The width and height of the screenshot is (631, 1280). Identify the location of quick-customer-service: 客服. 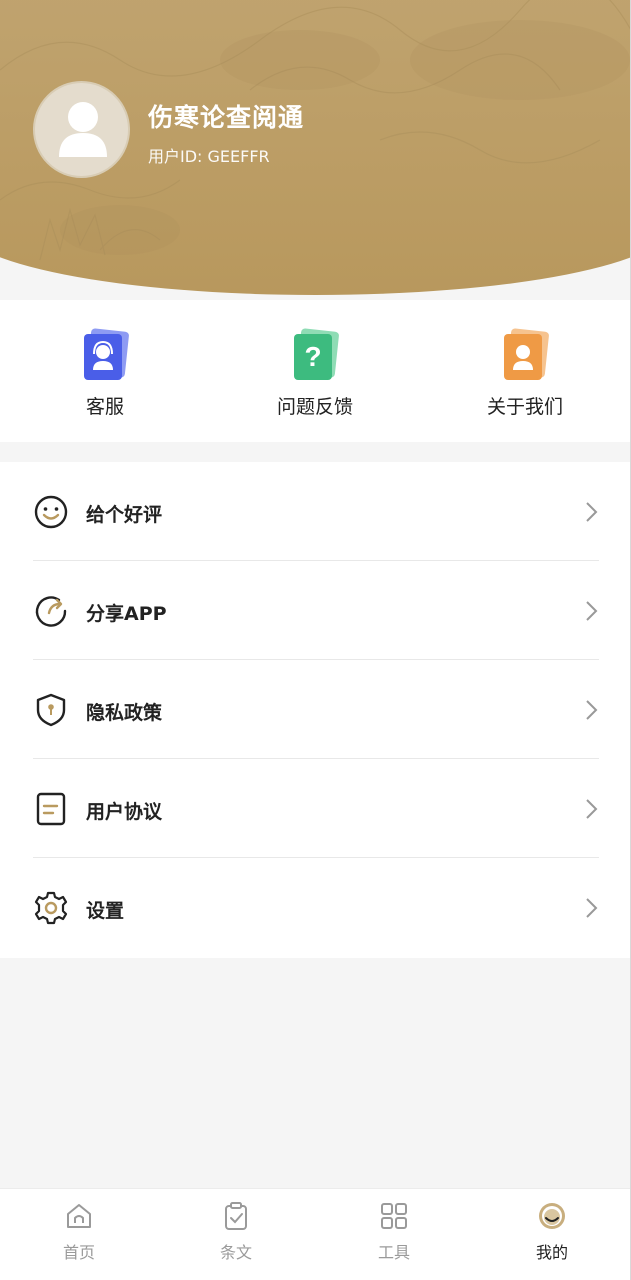
(105, 373).